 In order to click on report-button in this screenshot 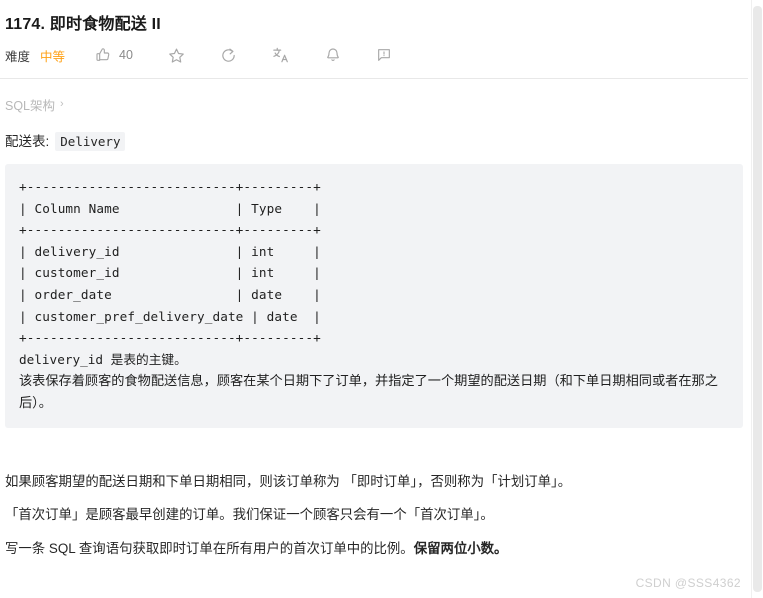, I will do `click(384, 55)`.